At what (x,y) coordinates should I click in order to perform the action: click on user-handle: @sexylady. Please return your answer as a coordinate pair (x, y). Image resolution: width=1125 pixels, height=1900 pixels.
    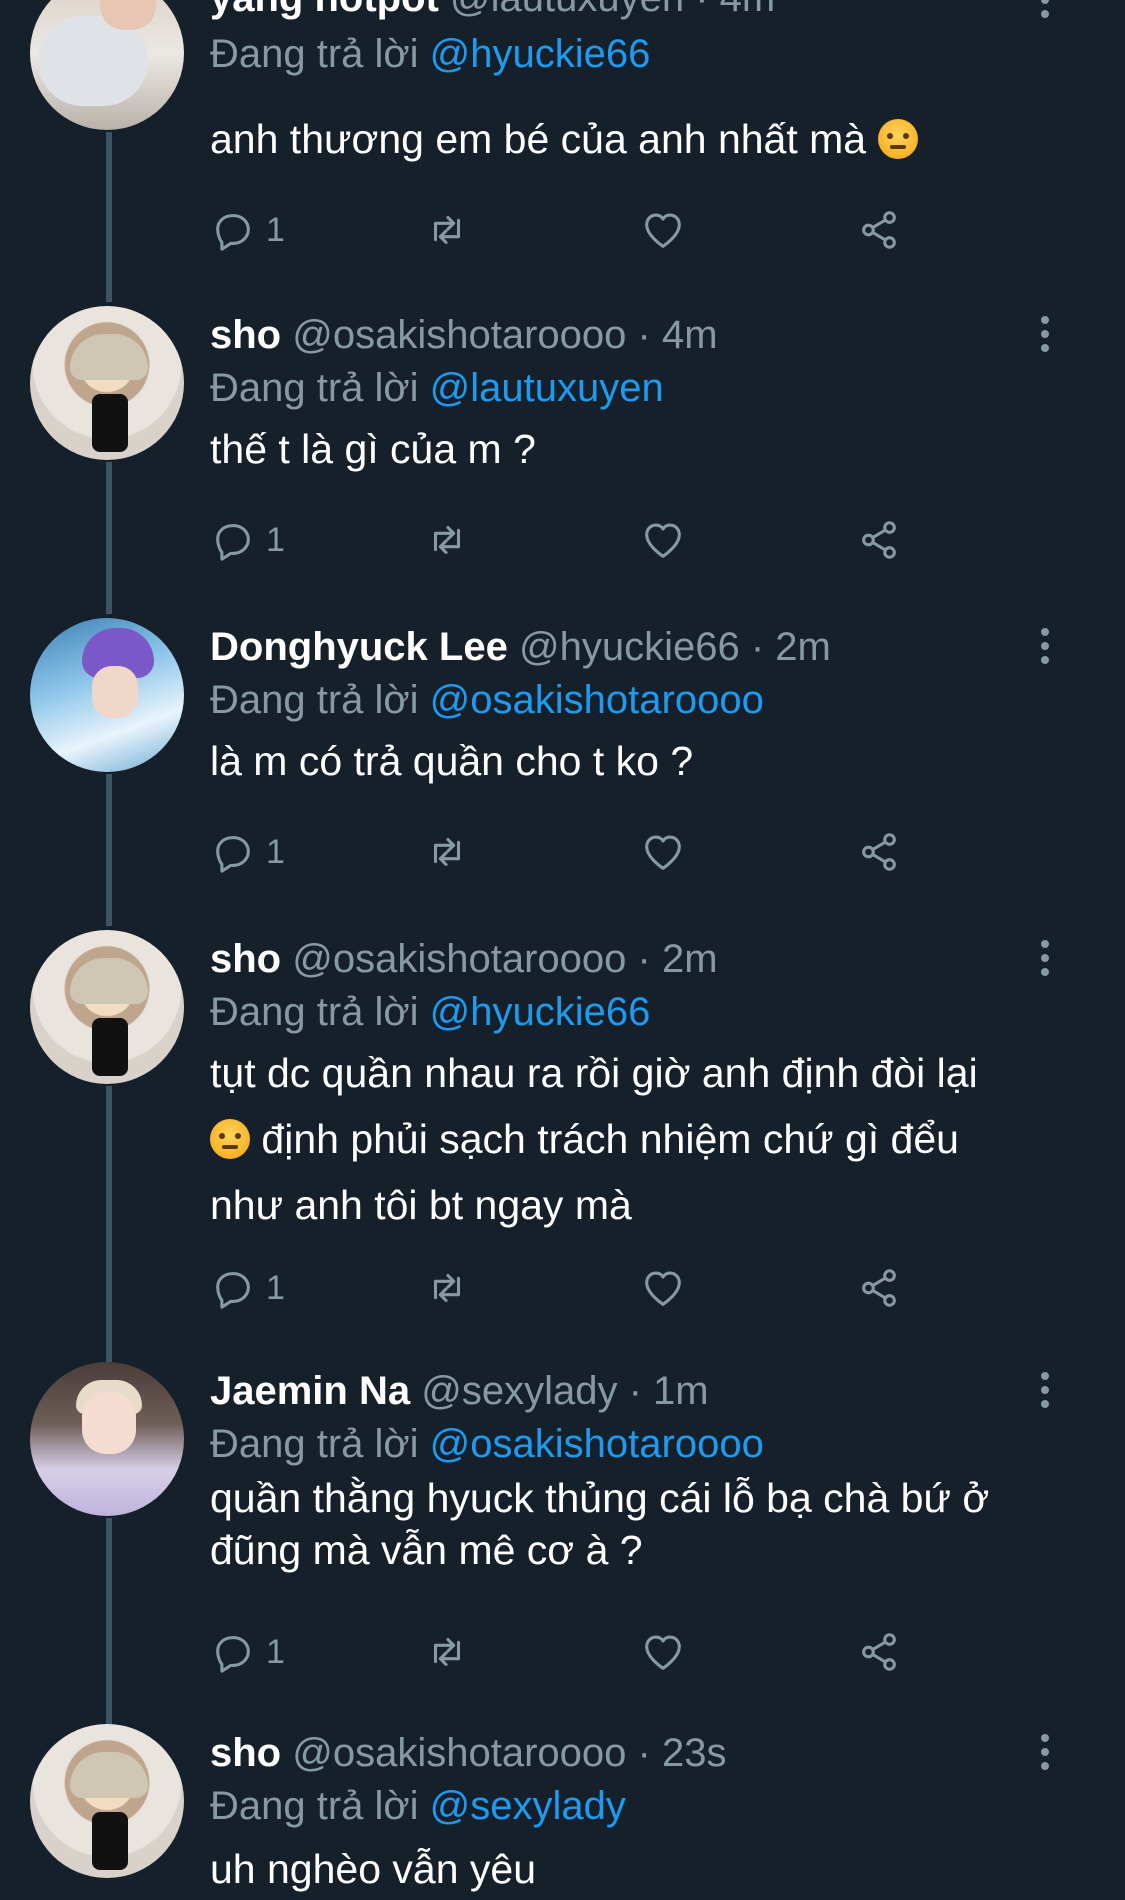
    Looking at the image, I should click on (519, 1391).